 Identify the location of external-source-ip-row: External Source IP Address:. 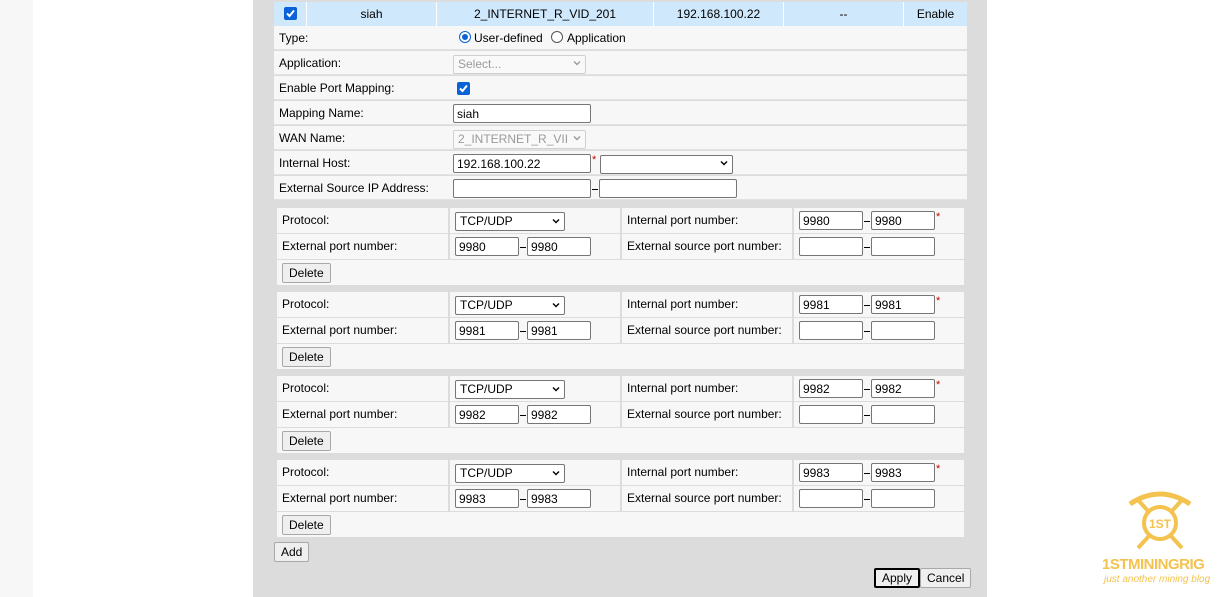
(620, 188).